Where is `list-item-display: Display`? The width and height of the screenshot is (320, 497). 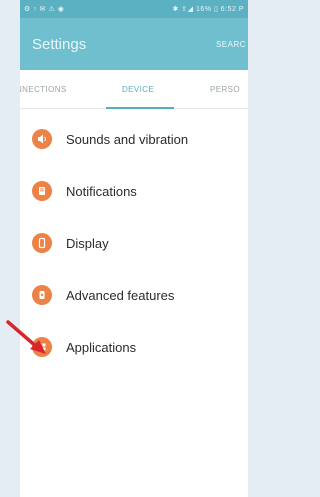
list-item-display: Display is located at coordinates (134, 243).